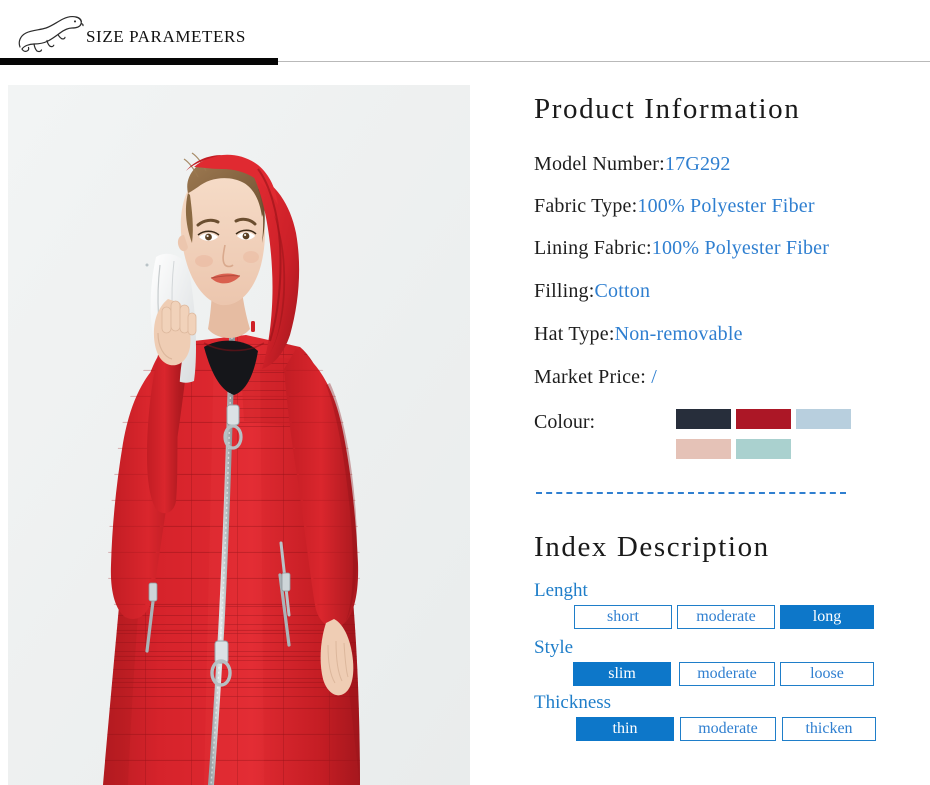 This screenshot has width=930, height=785. Describe the element at coordinates (667, 109) in the screenshot. I see `product-information-heading: Product Information` at that location.